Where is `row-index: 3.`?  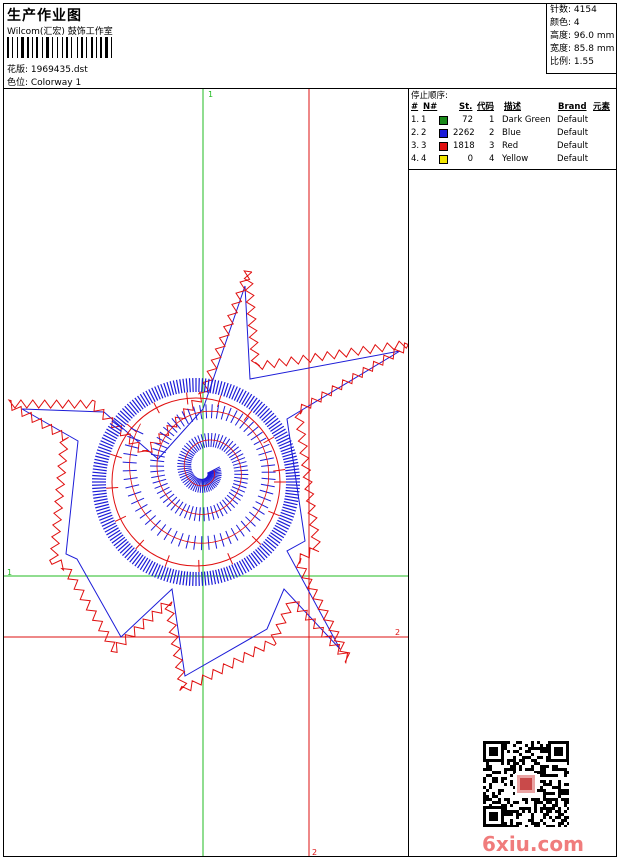 row-index: 3. is located at coordinates (415, 146).